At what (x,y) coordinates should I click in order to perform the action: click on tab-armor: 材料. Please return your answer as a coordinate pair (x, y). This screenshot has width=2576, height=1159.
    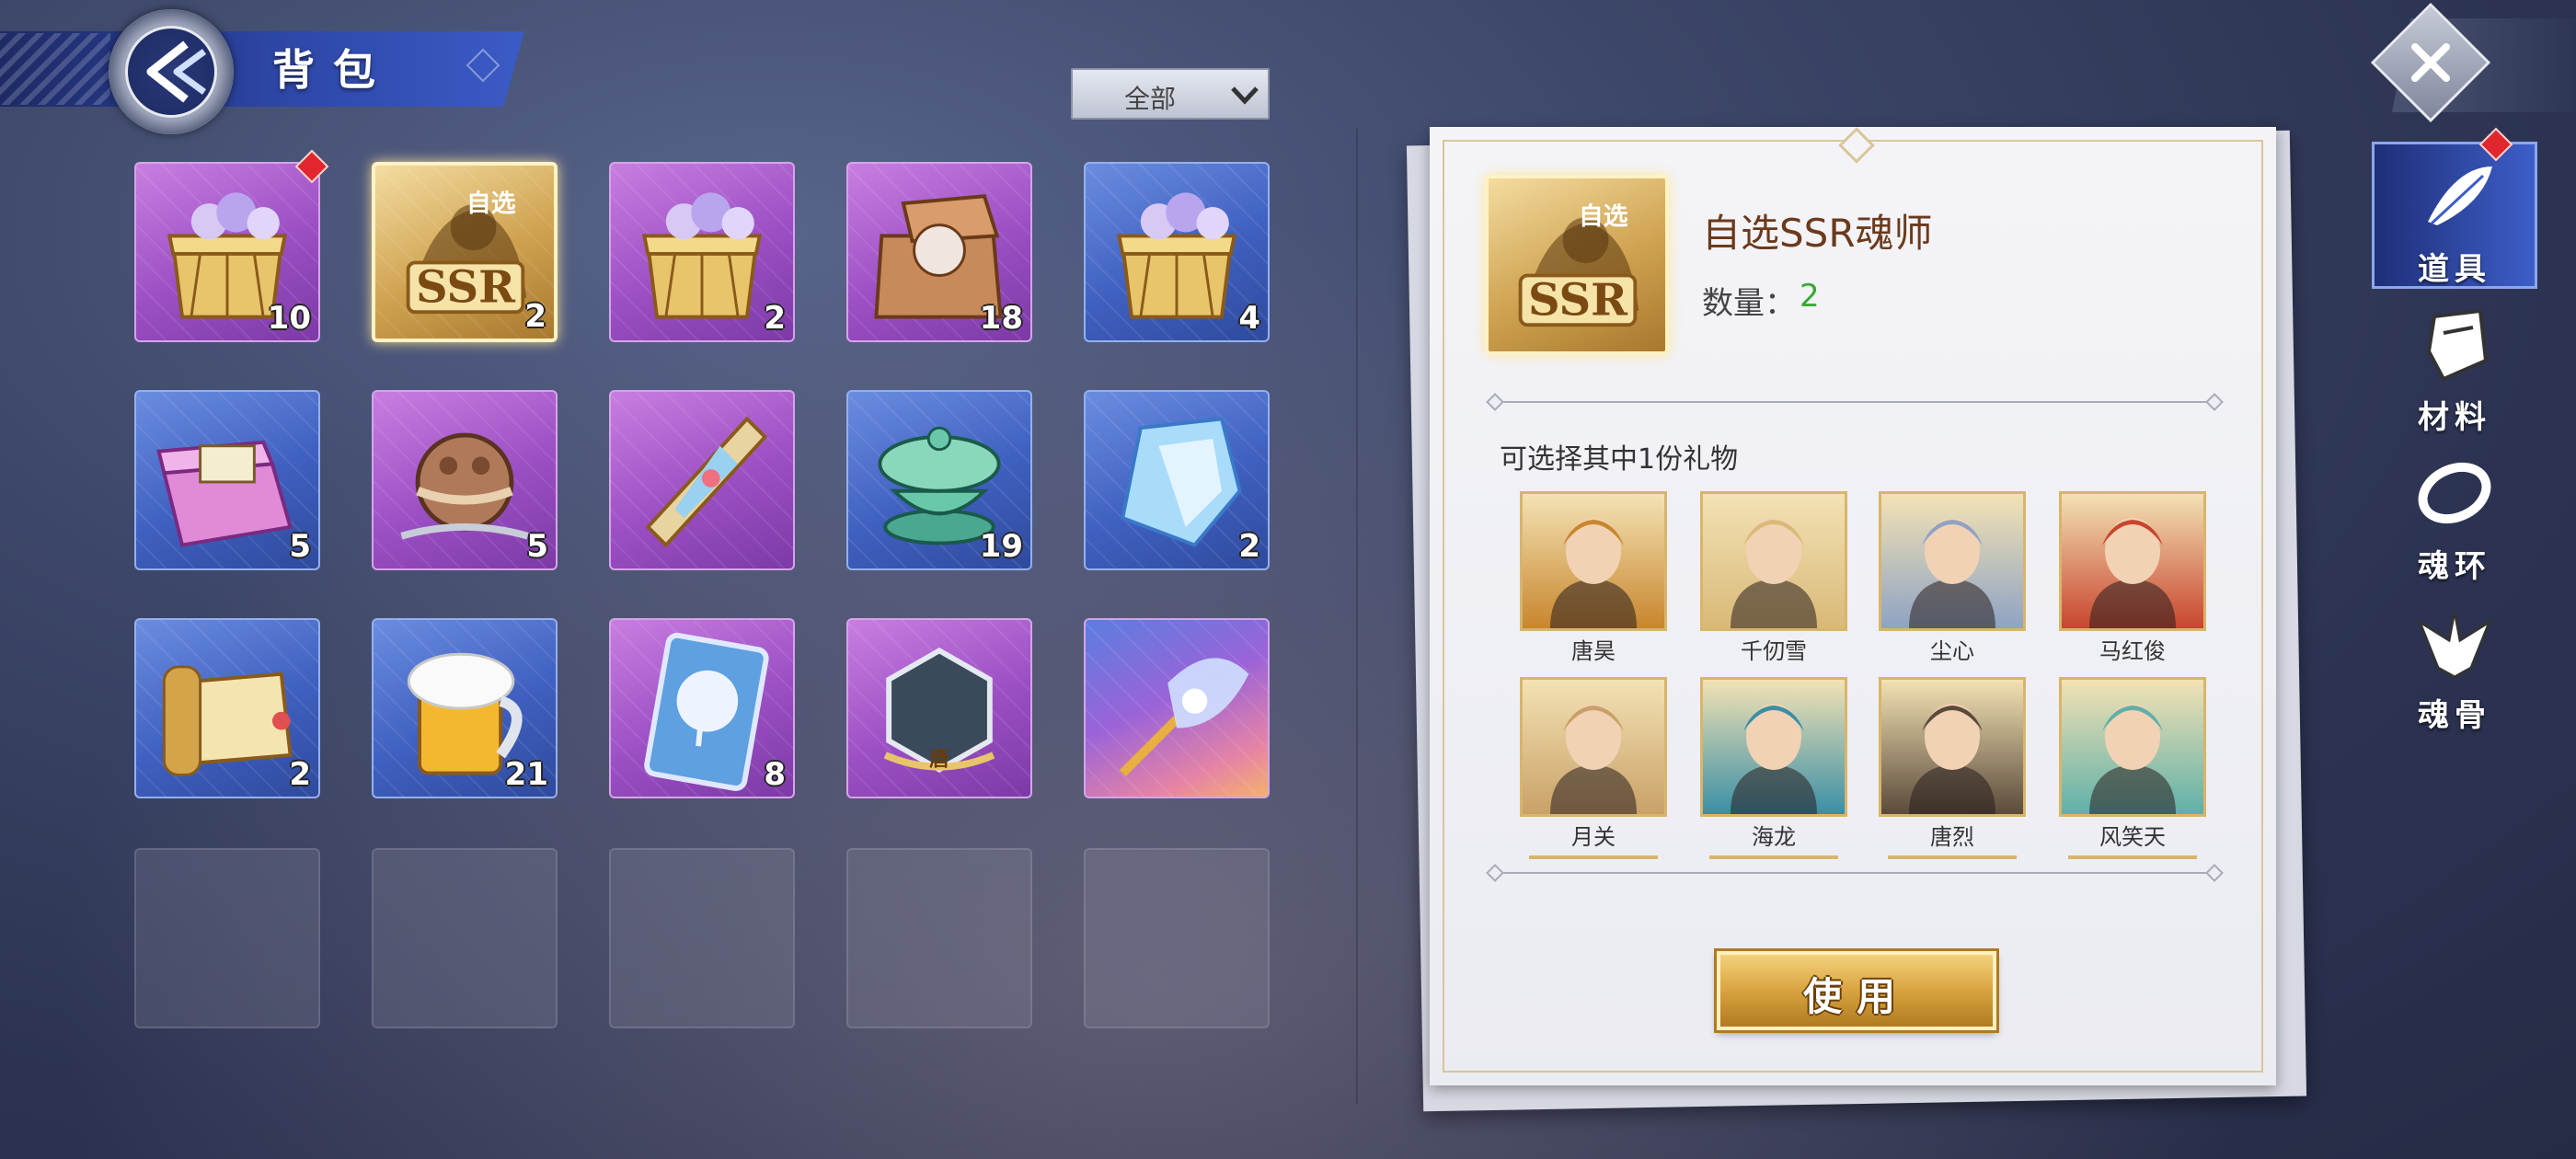
    Looking at the image, I should click on (2454, 366).